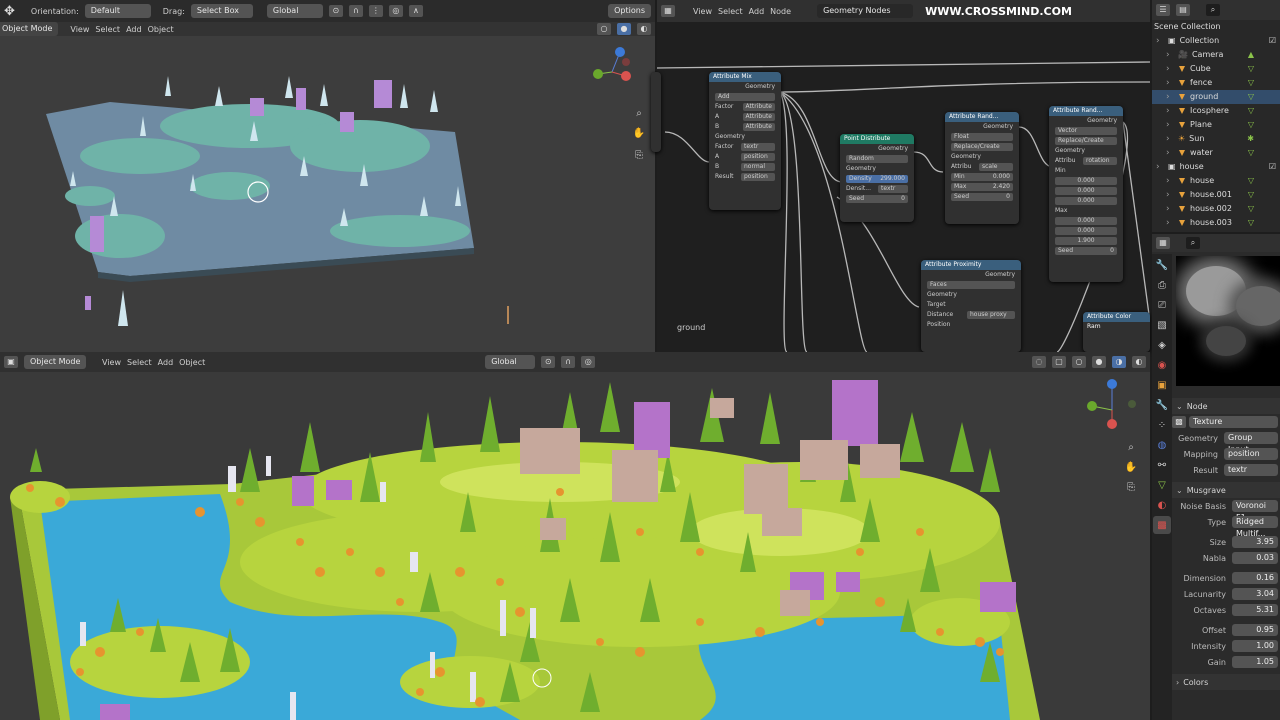  Describe the element at coordinates (1119, 362) in the screenshot. I see `shading-material-icon: ◑` at that location.